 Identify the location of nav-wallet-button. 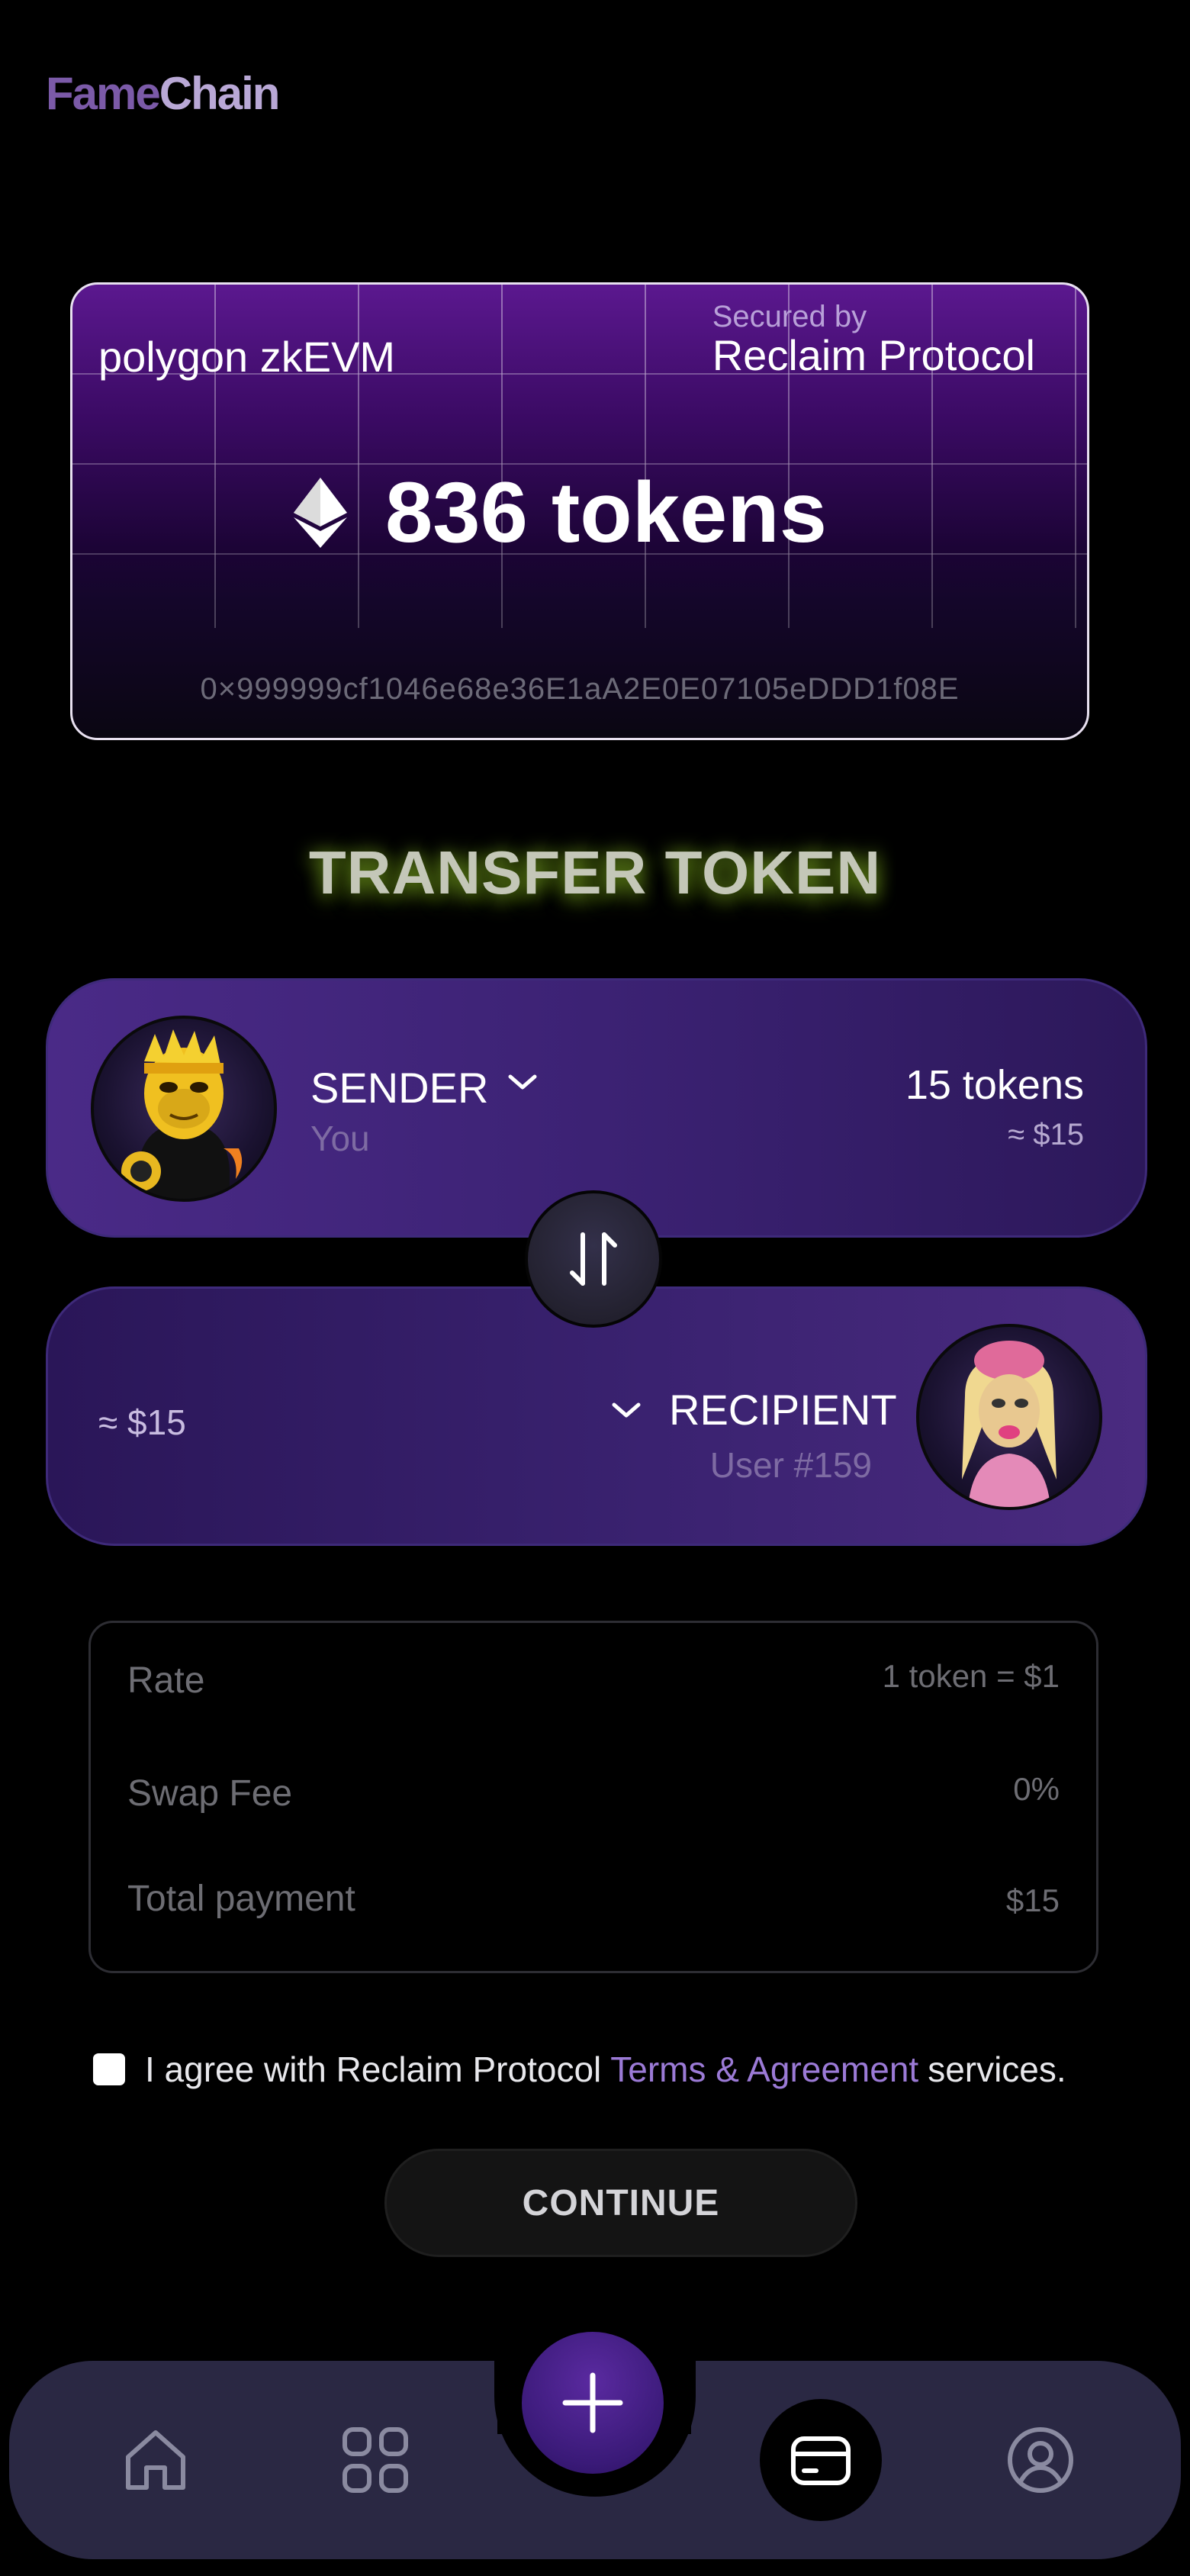
(821, 2460).